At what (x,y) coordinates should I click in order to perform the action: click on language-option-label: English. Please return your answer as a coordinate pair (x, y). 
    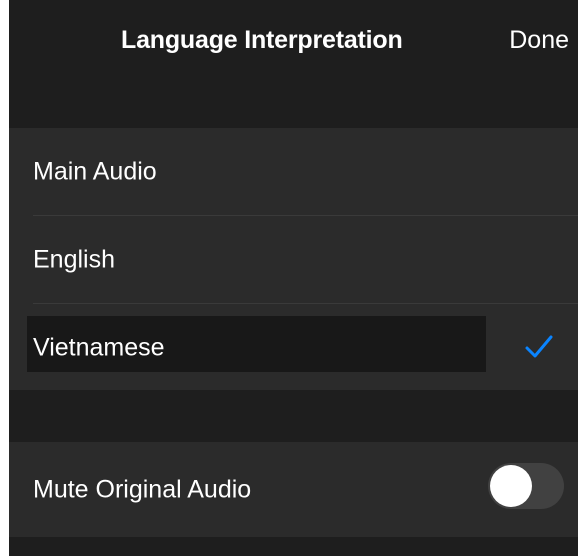
    Looking at the image, I should click on (74, 259).